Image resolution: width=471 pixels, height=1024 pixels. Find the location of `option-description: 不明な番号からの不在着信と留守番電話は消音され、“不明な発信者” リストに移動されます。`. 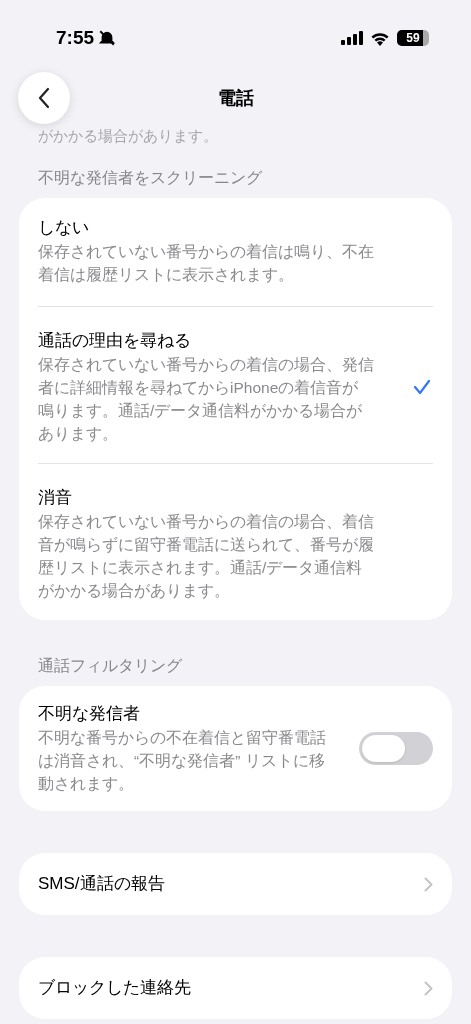

option-description: 不明な番号からの不在着信と留守番電話は消音され、“不明な発信者” リストに移動されます。 is located at coordinates (182, 761).